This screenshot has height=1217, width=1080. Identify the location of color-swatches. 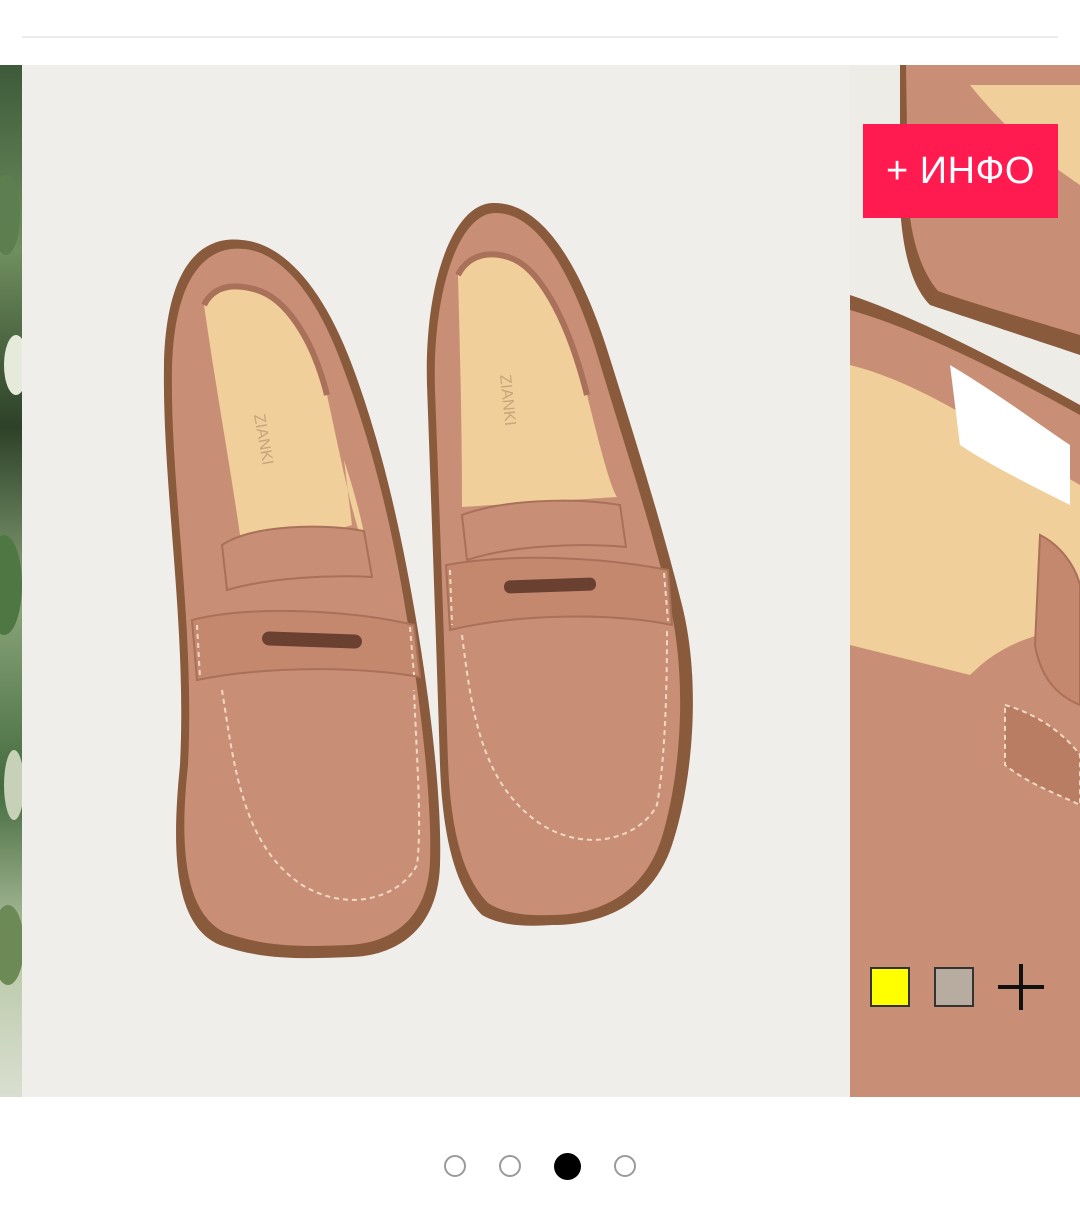
(957, 987).